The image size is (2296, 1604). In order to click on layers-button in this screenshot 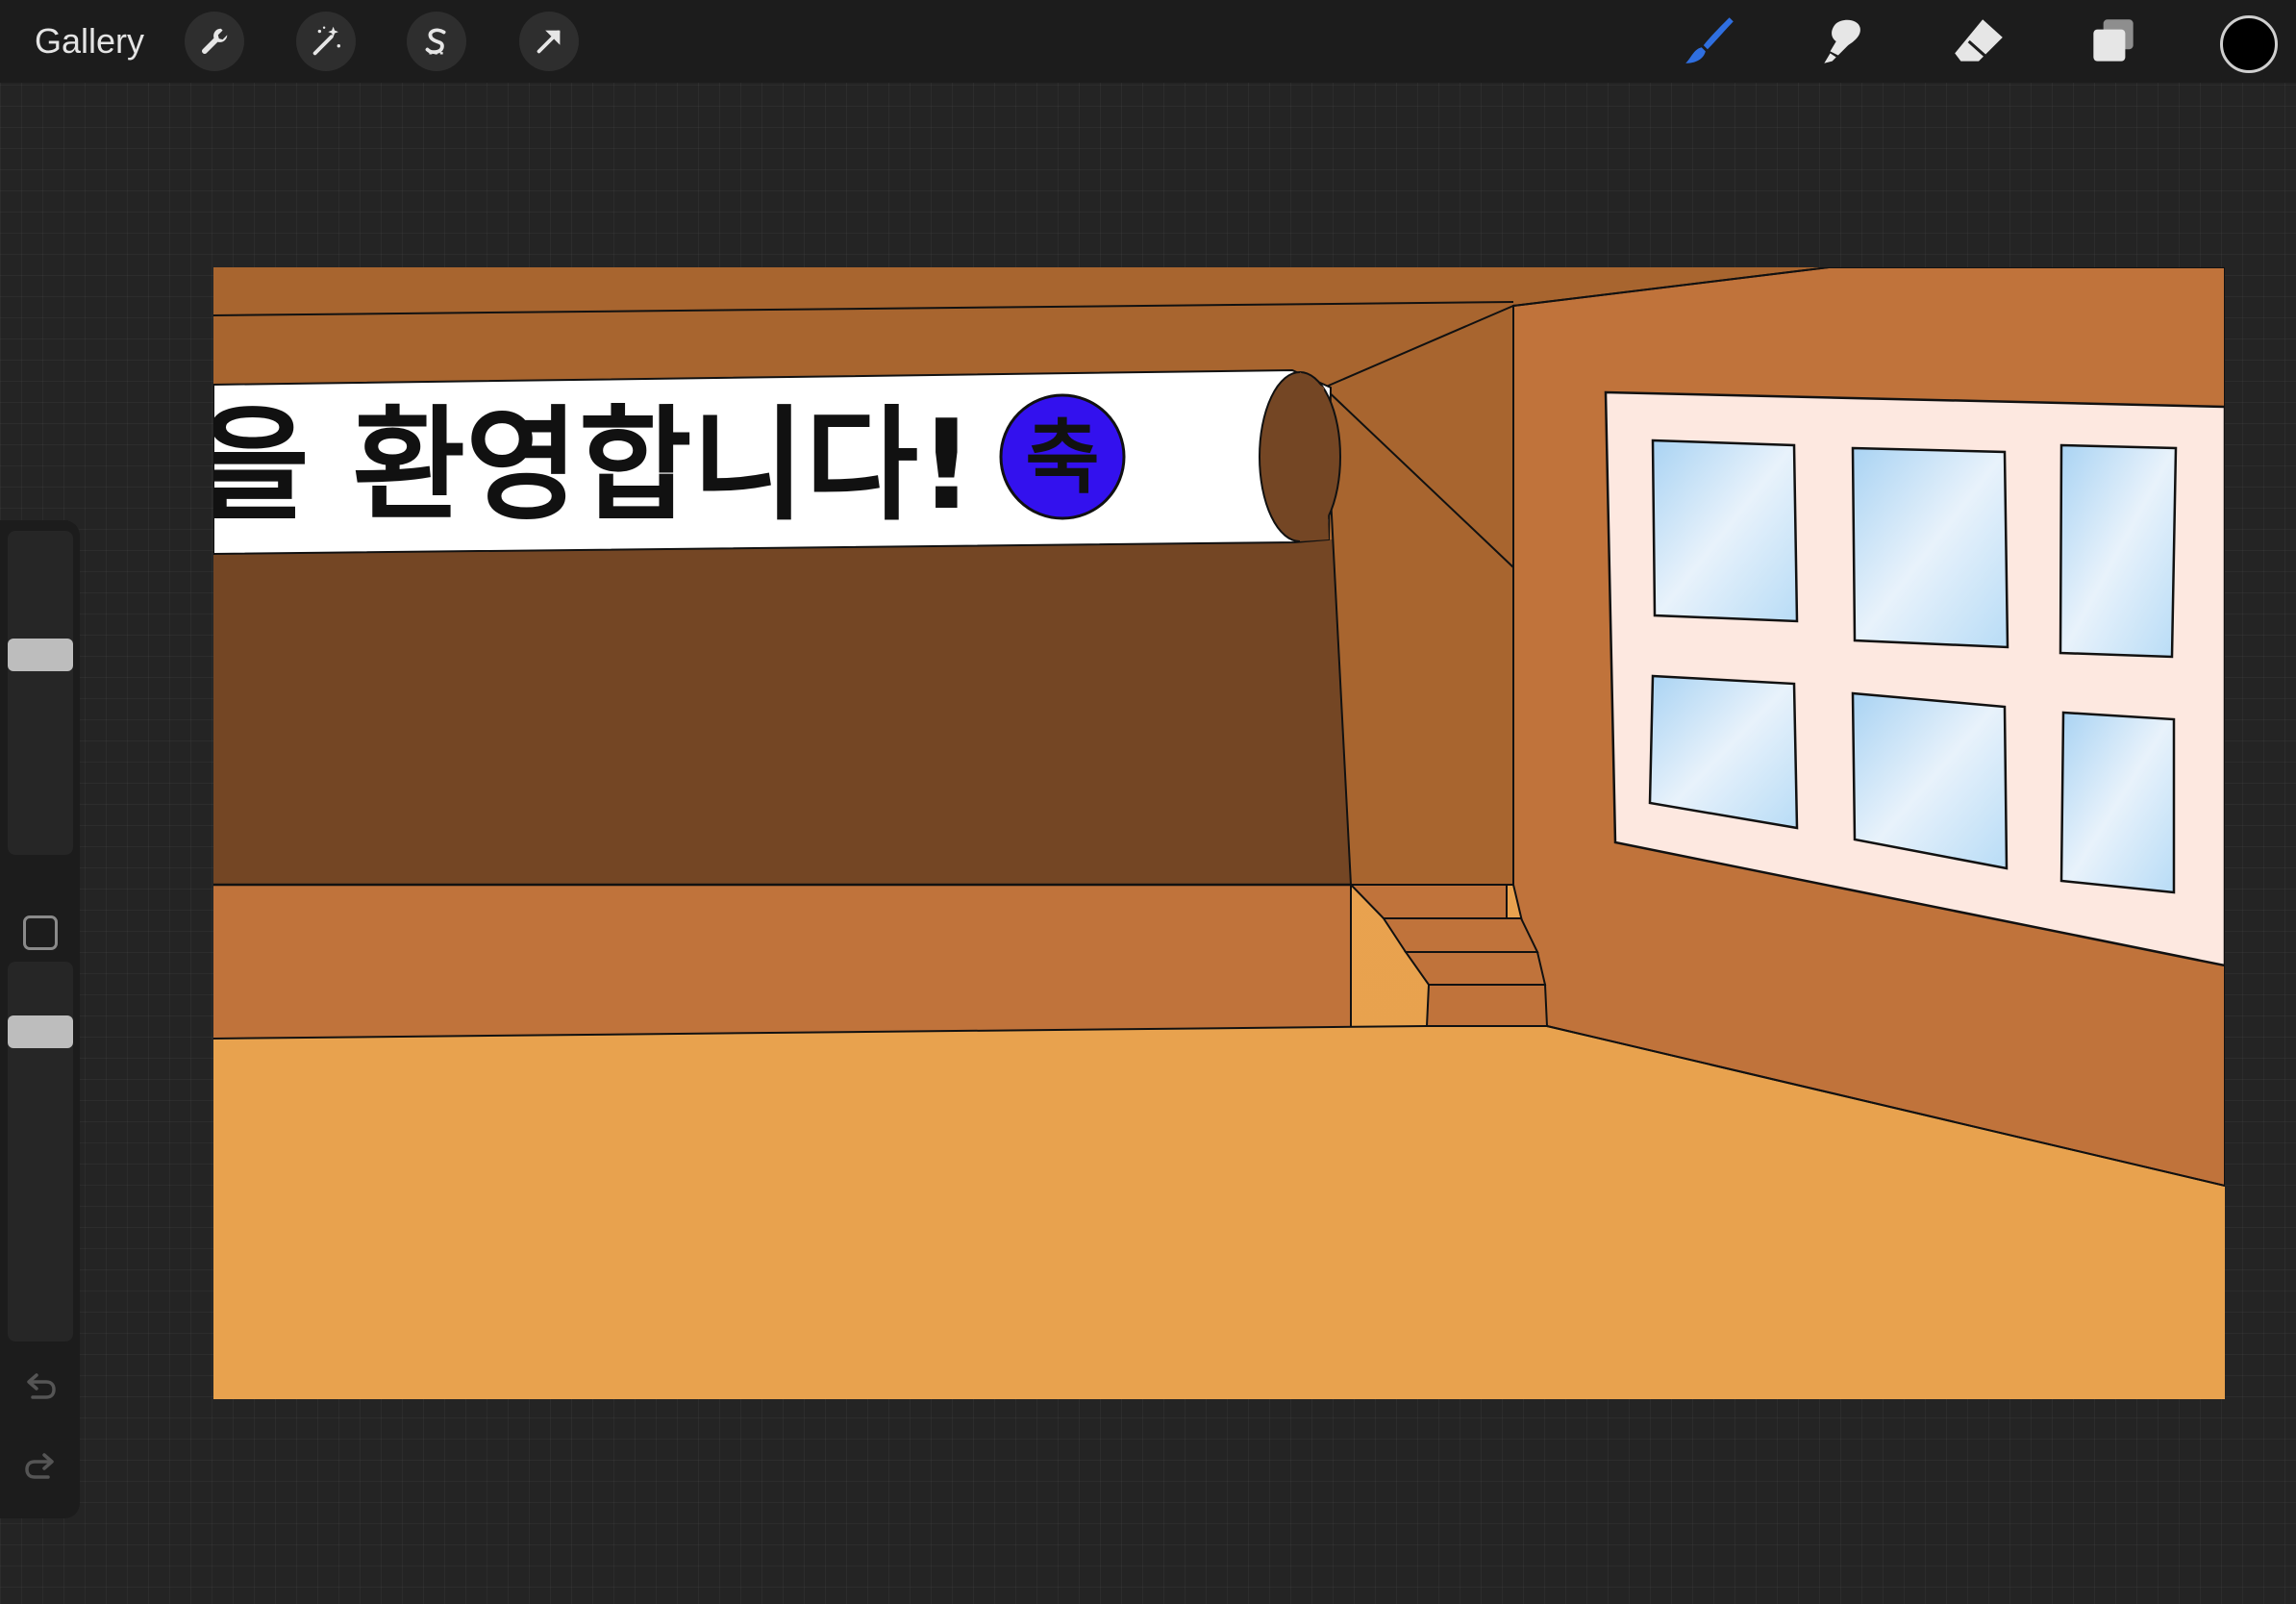, I will do `click(2113, 41)`.